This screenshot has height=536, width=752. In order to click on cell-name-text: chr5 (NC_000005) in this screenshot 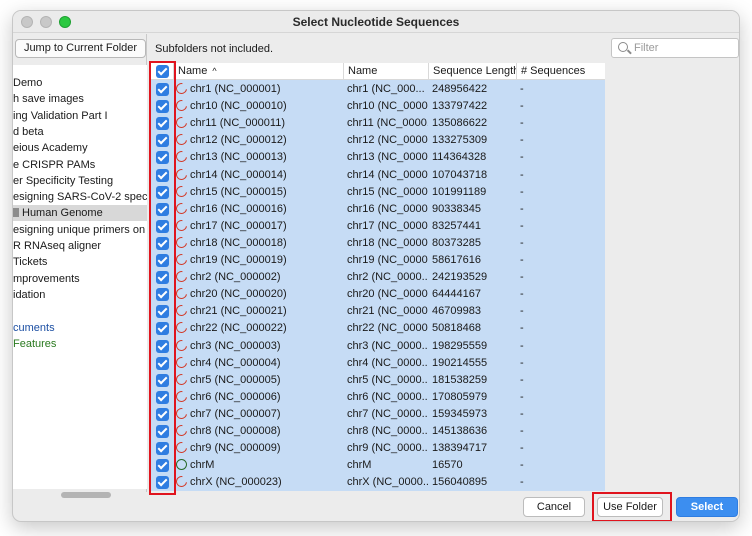, I will do `click(235, 379)`.